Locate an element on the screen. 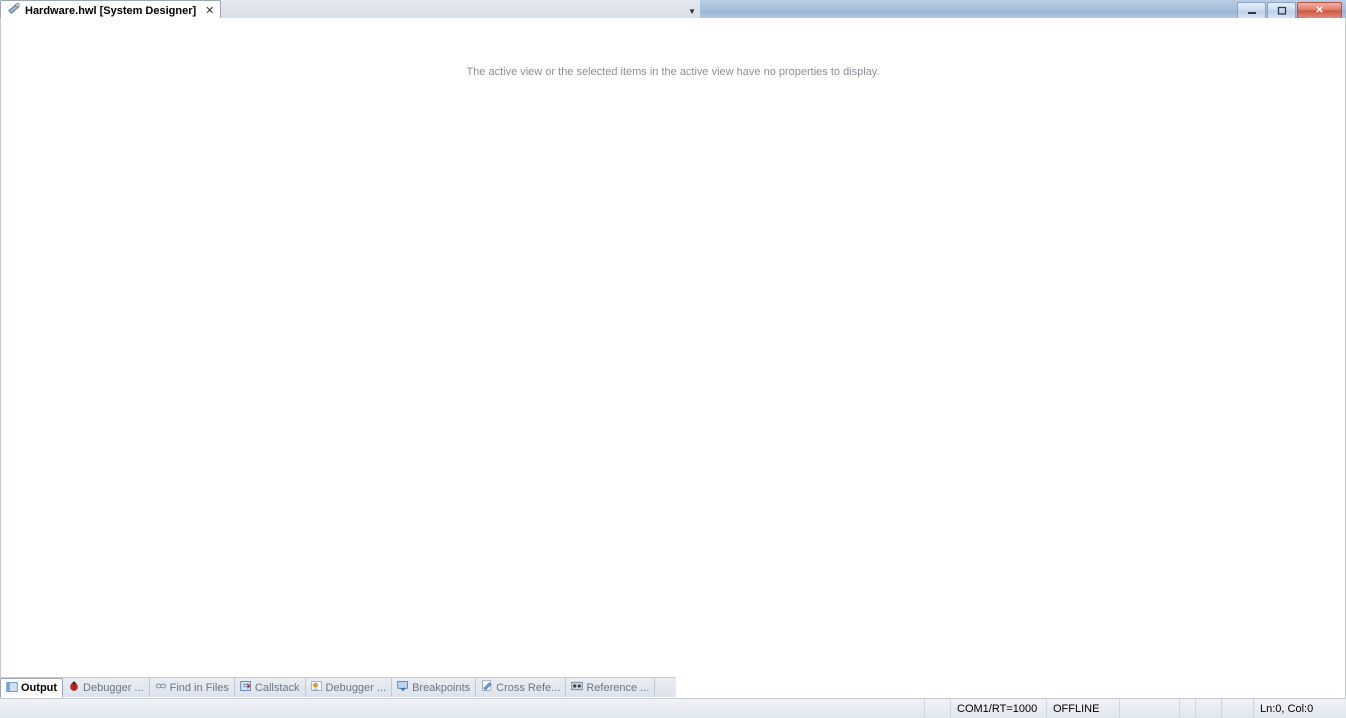 Image resolution: width=1346 pixels, height=718 pixels. debugger-bug-icon is located at coordinates (74, 687).